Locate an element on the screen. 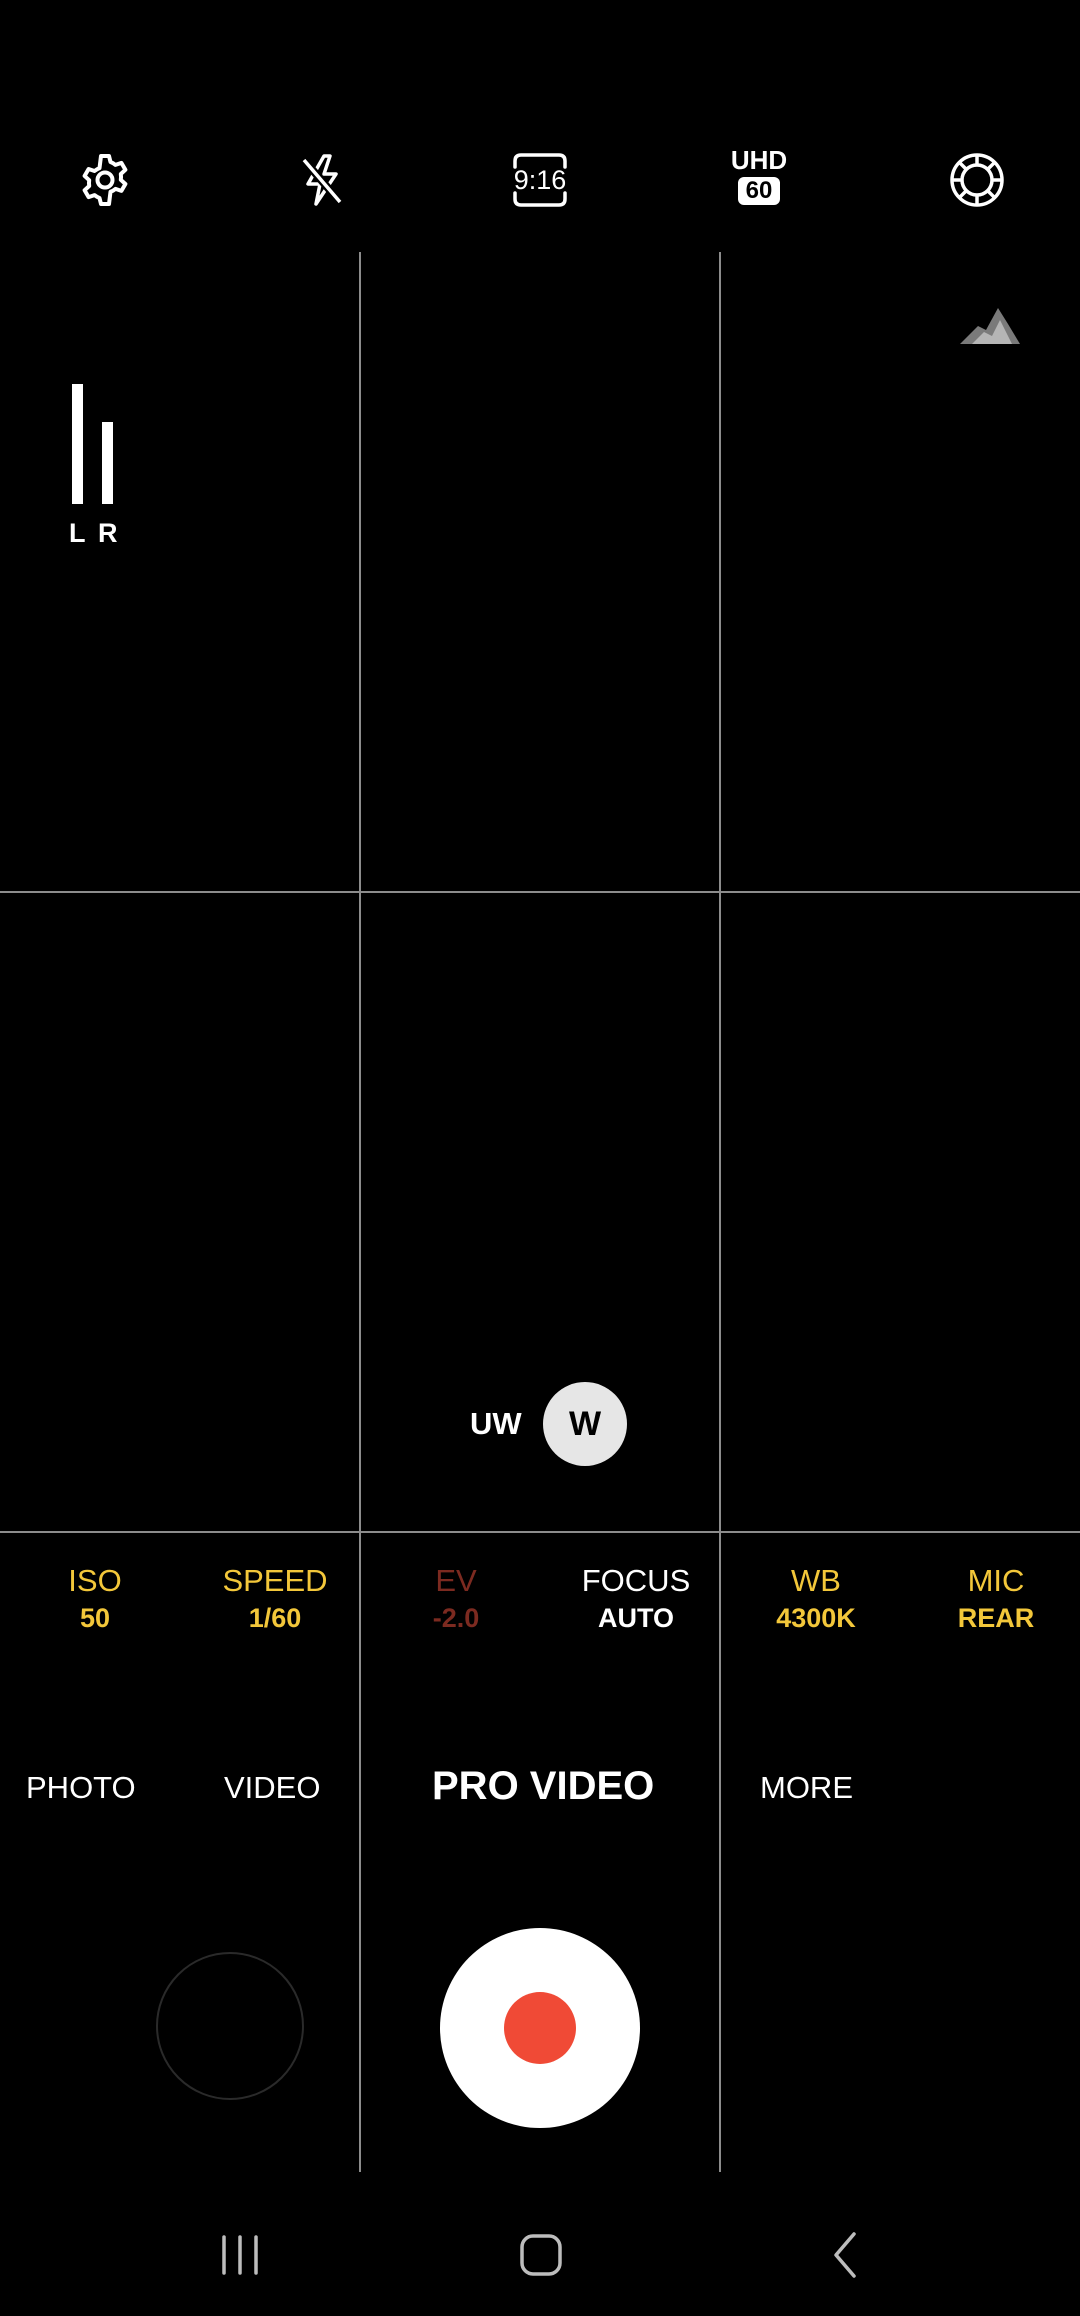 The height and width of the screenshot is (2316, 1080). setting-focus-name: FOCUS is located at coordinates (636, 1580).